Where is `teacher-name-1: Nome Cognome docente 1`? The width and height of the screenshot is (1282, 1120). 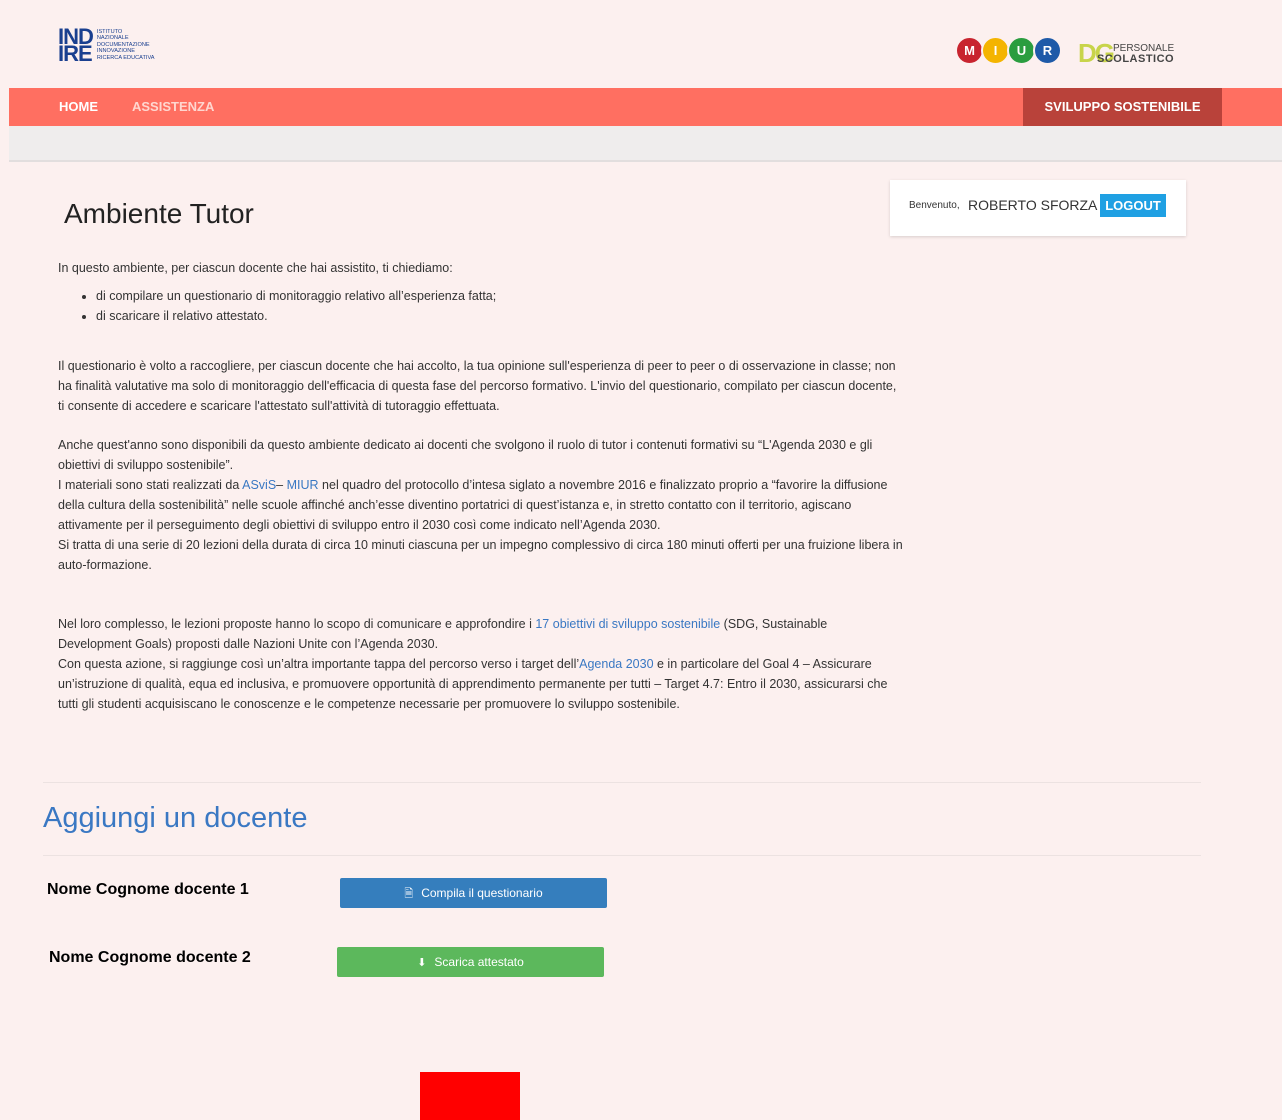 teacher-name-1: Nome Cognome docente 1 is located at coordinates (148, 889).